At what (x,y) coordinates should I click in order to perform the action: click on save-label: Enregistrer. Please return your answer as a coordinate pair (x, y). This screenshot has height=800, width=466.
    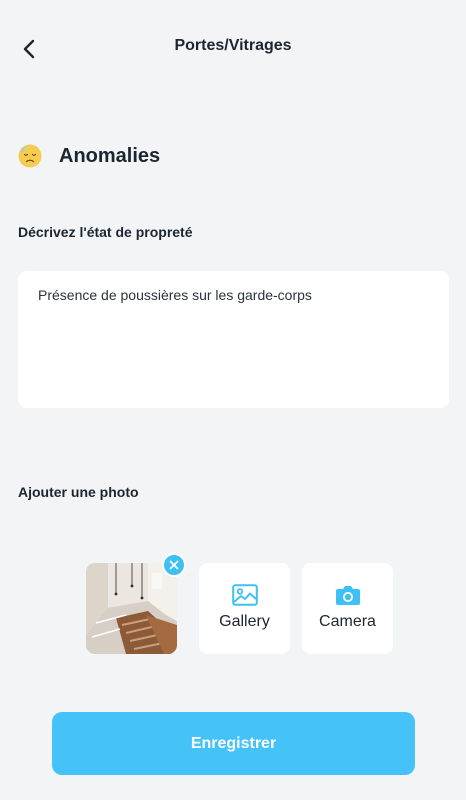
    Looking at the image, I should click on (233, 743).